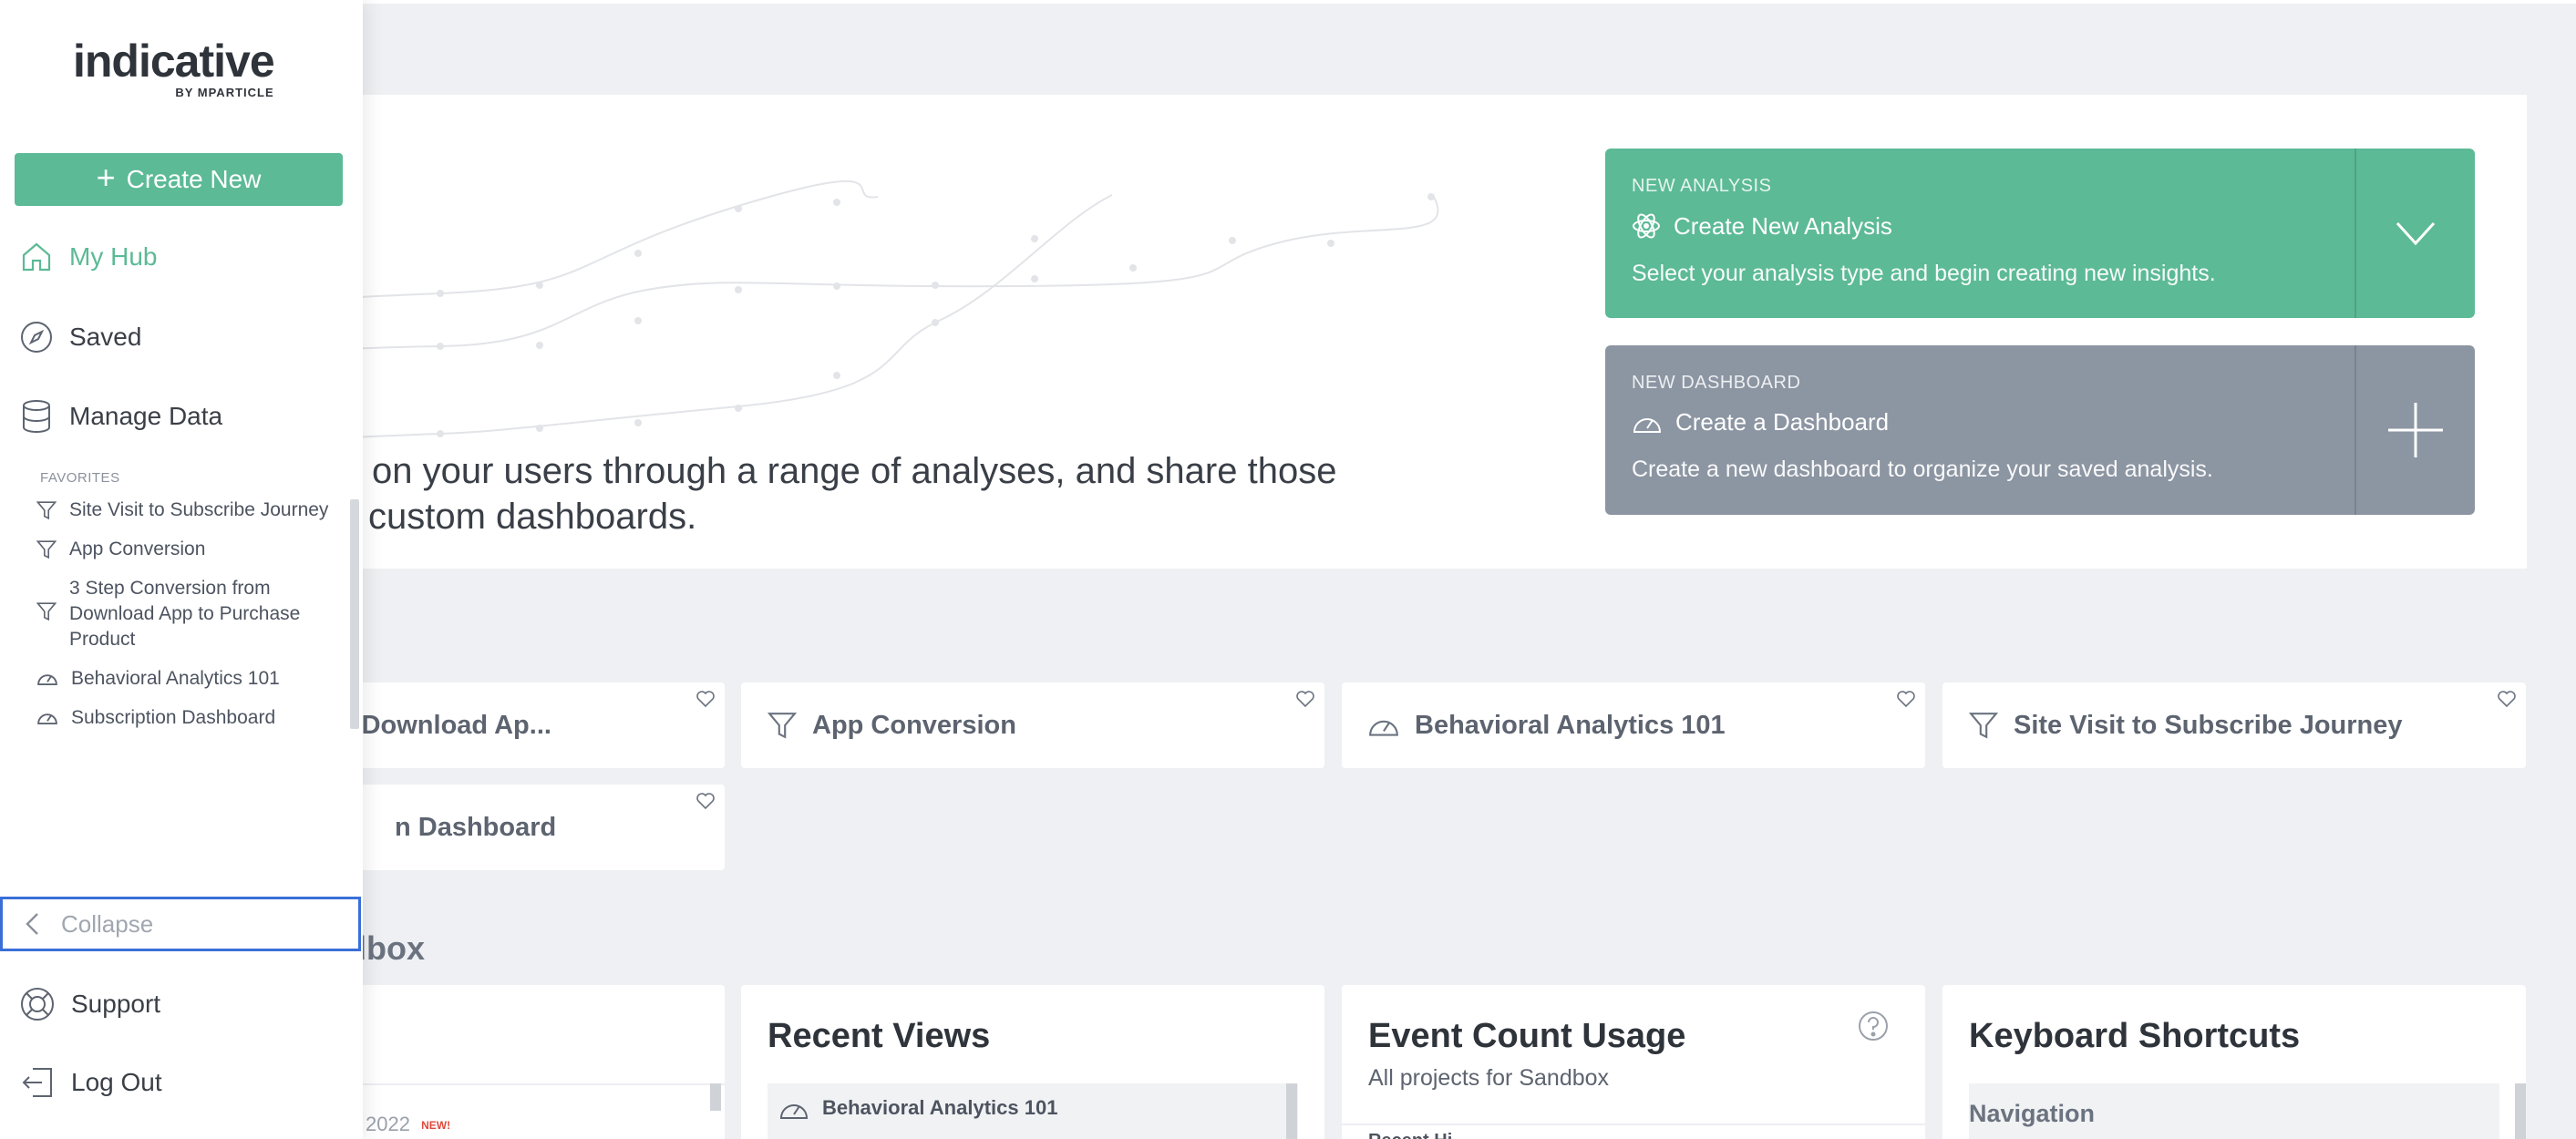 This screenshot has width=2576, height=1139. I want to click on favorite-card: Behavioral Analytics 101, so click(1633, 725).